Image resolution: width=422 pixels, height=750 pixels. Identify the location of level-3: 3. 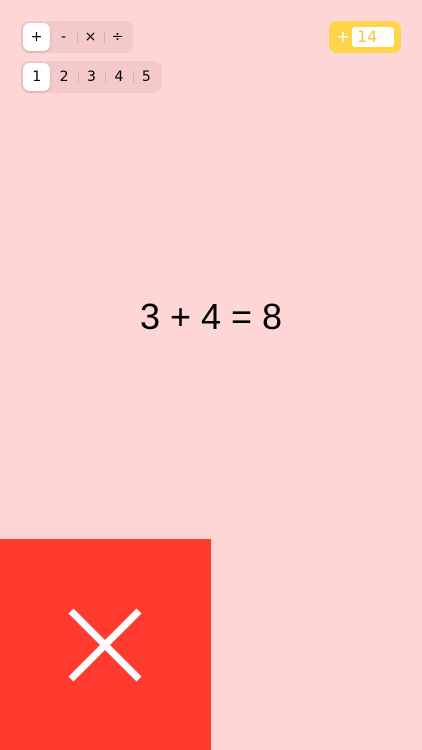
(91, 77).